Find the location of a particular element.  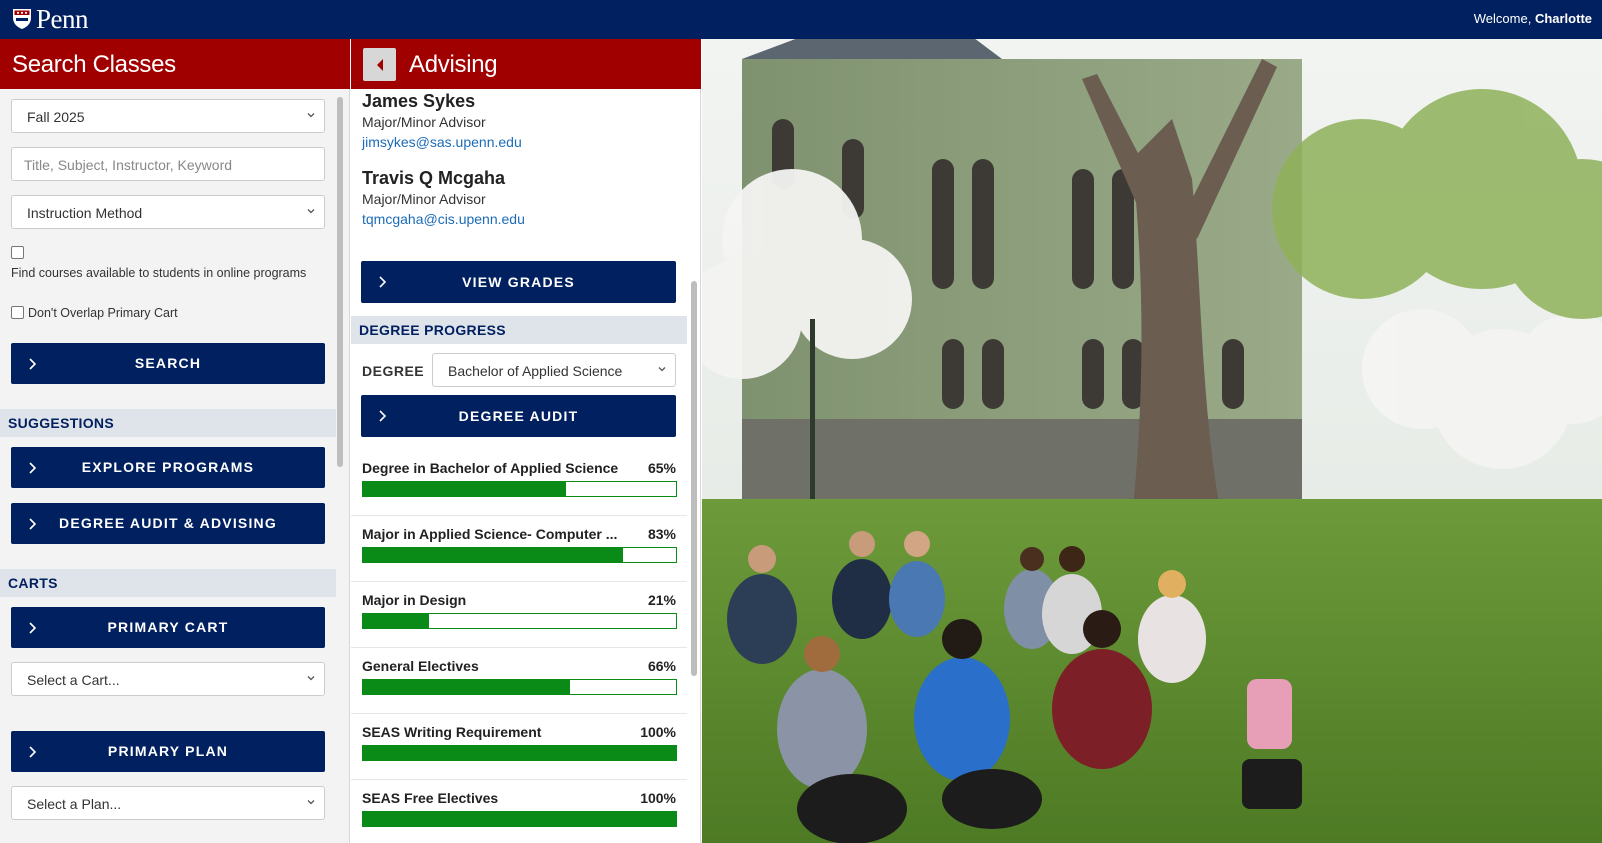

explore-programs-label: EXPLORE PROGRAMS is located at coordinates (168, 467).